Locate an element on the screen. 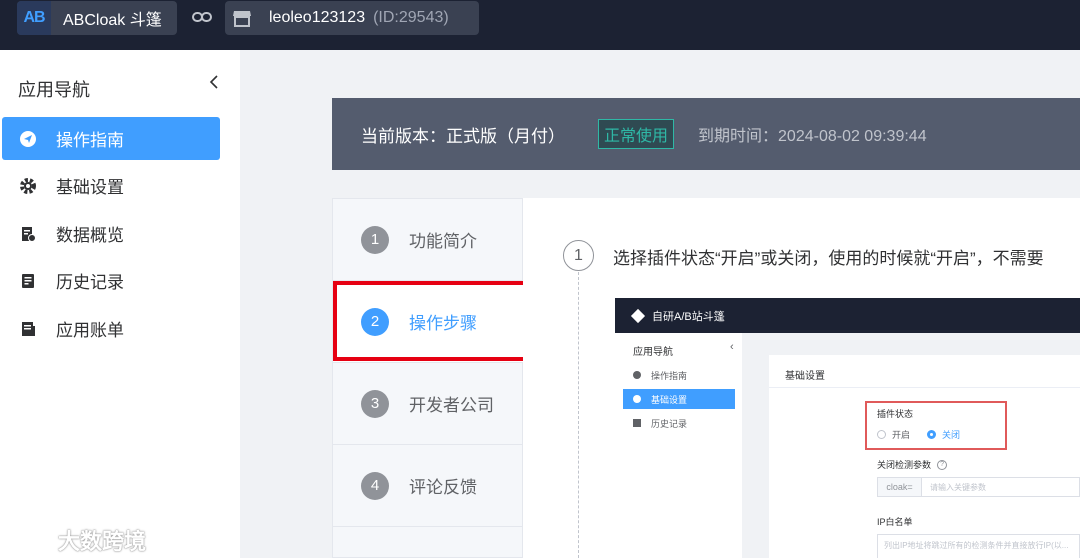 This screenshot has height=558, width=1080. sidebar-item-label: 历史记录 is located at coordinates (90, 282).